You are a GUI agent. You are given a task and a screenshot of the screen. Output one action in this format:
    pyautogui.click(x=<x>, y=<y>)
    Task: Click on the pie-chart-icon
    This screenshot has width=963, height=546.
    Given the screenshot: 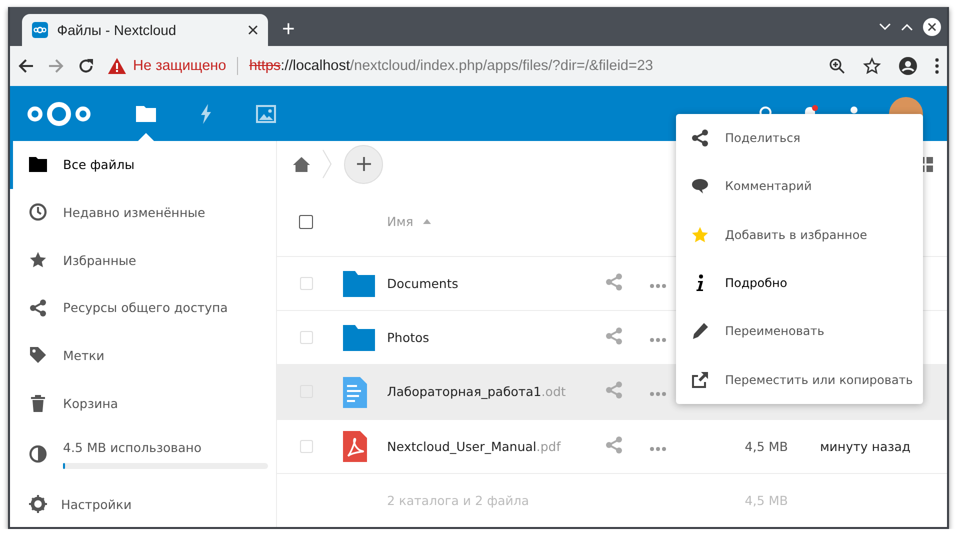 What is the action you would take?
    pyautogui.click(x=38, y=454)
    